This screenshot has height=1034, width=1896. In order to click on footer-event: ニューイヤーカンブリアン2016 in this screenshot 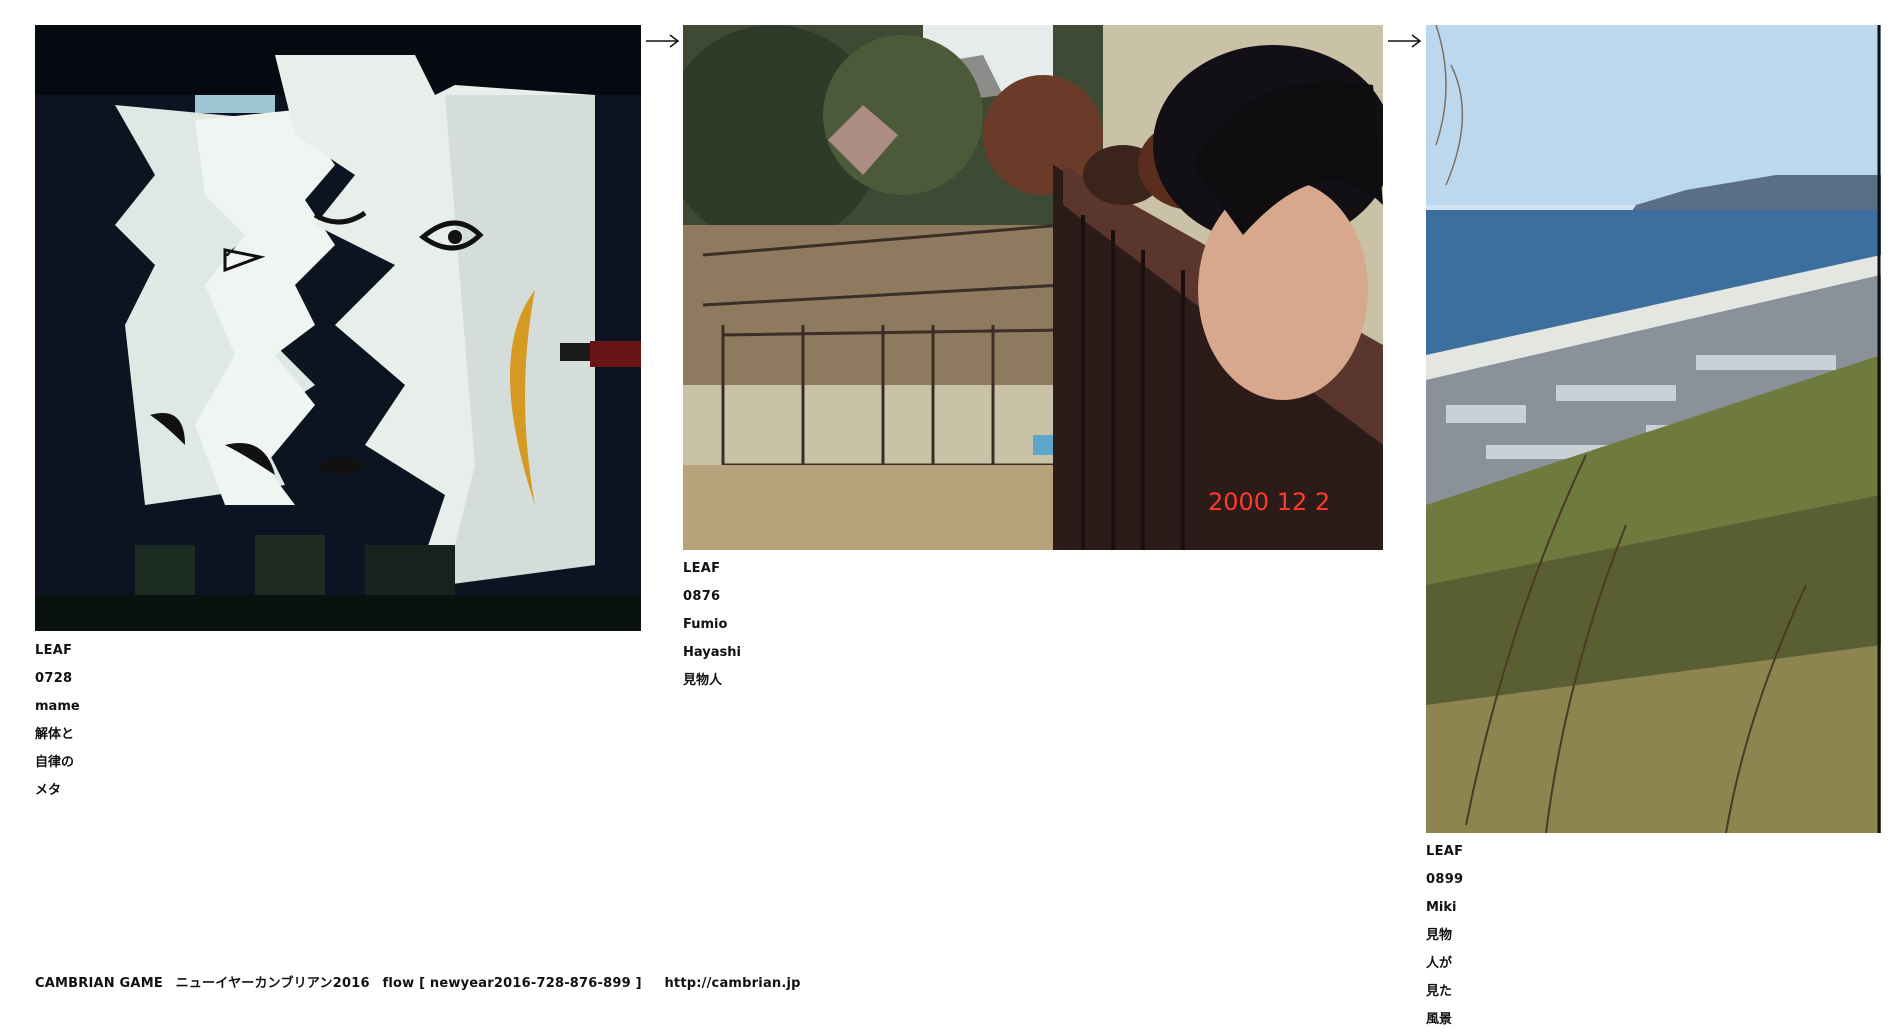, I will do `click(273, 983)`.